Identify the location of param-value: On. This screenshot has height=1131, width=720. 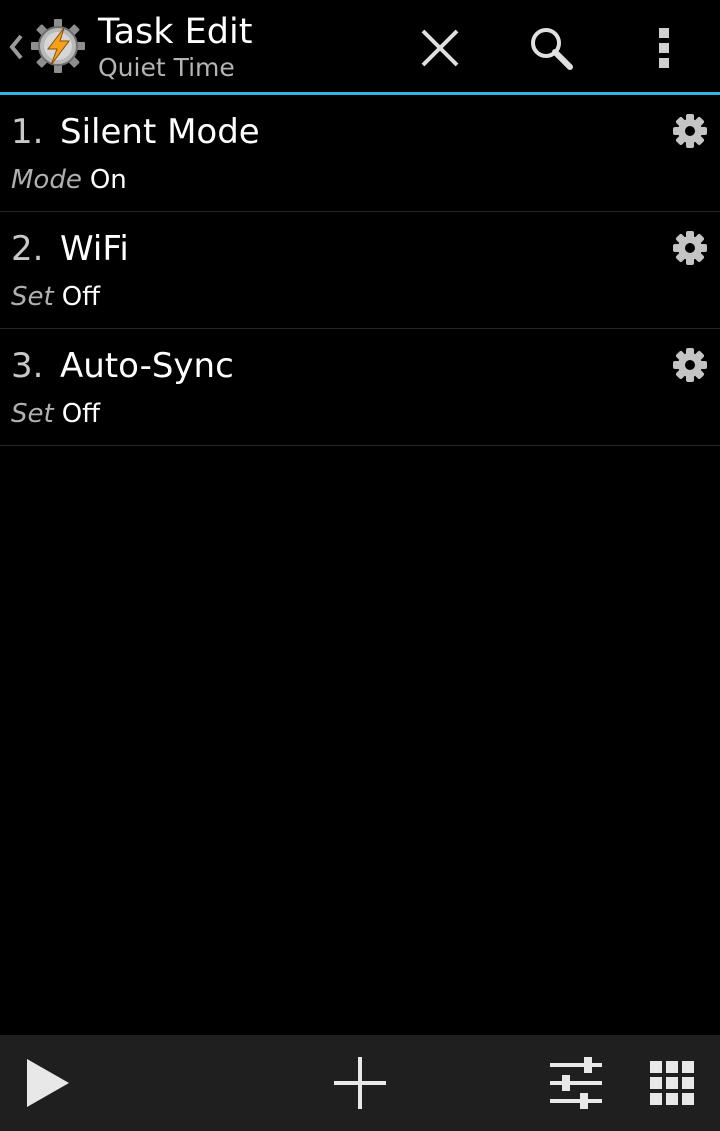
(108, 180).